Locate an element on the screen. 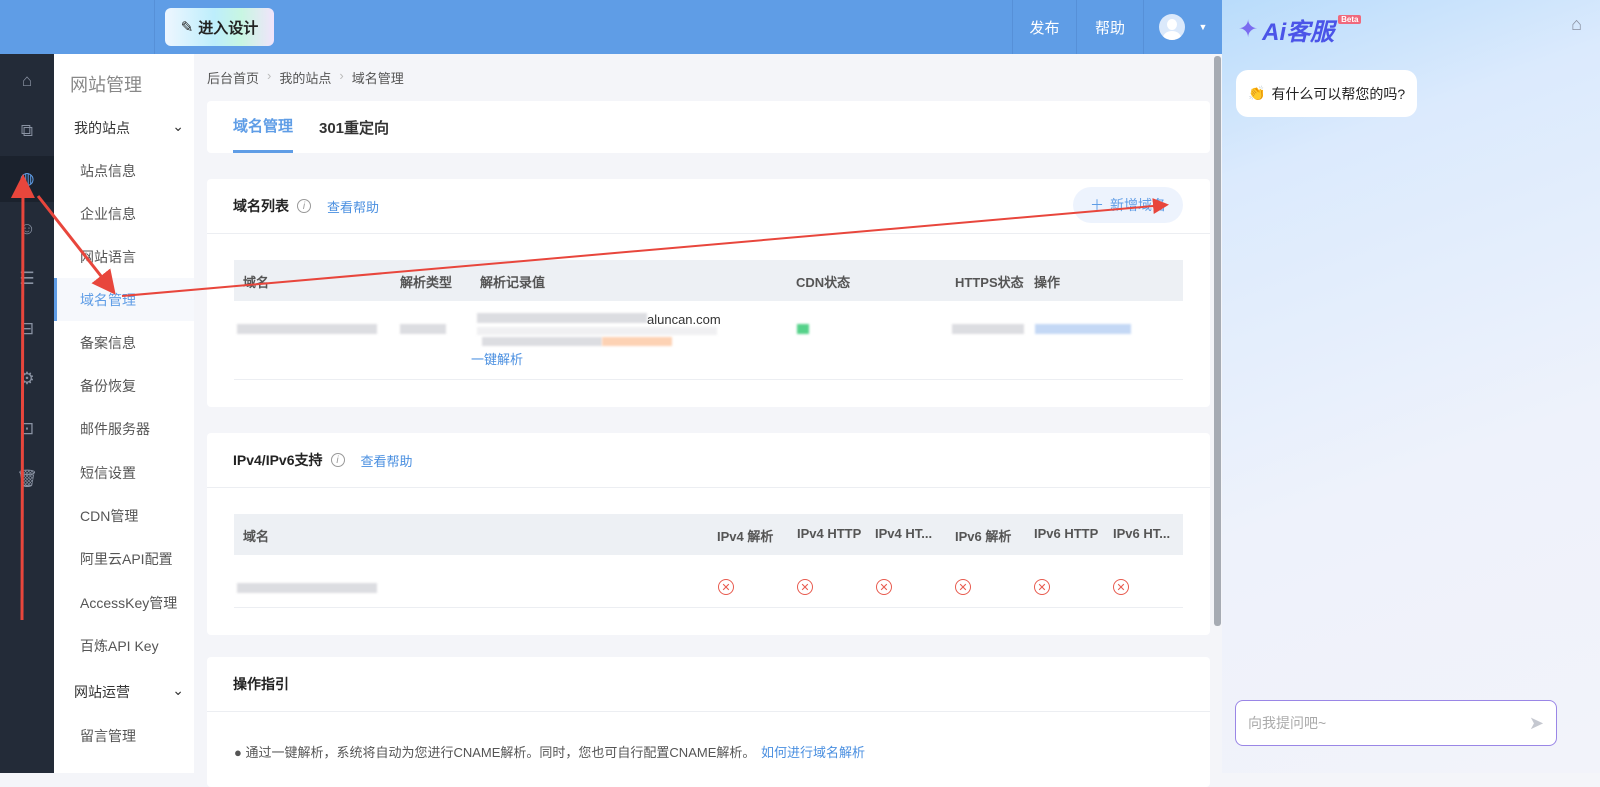 This screenshot has height=787, width=1600. card-header: 域名列表 i 查看帮助 is located at coordinates (306, 206).